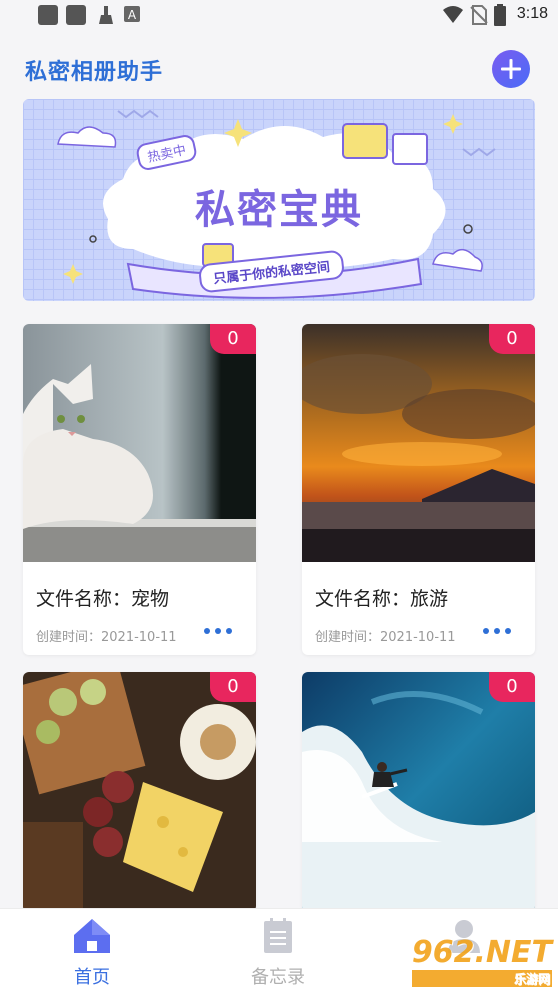  I want to click on broom-icon, so click(106, 15).